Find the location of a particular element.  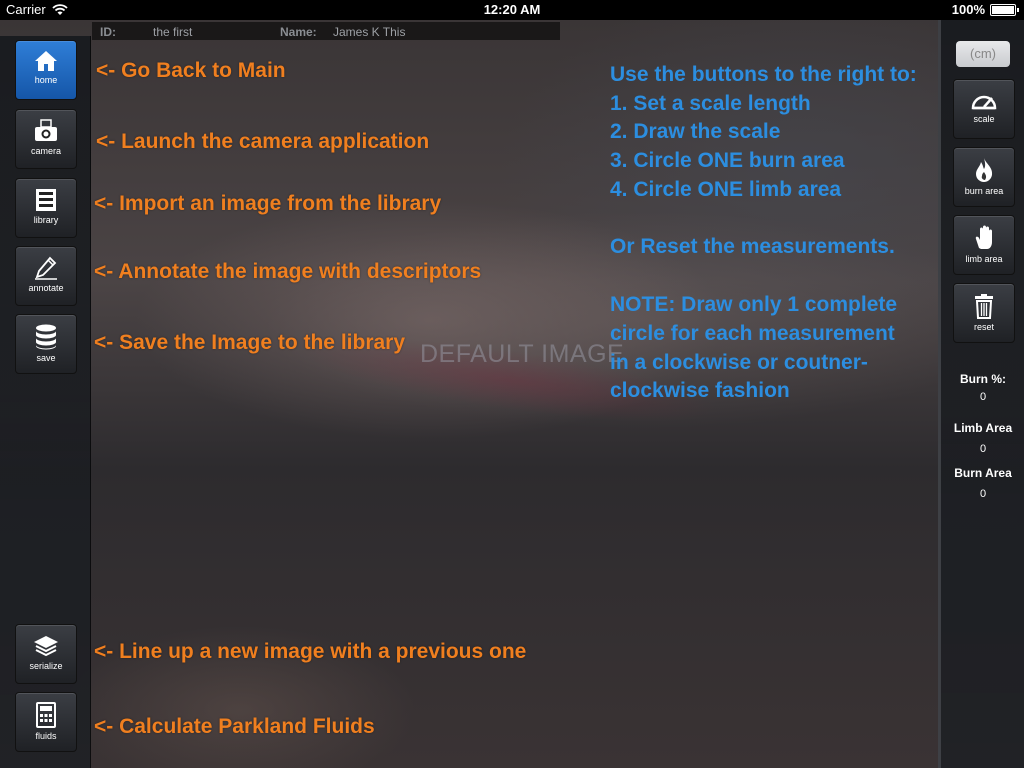

fluids-label: fluids is located at coordinates (46, 736).